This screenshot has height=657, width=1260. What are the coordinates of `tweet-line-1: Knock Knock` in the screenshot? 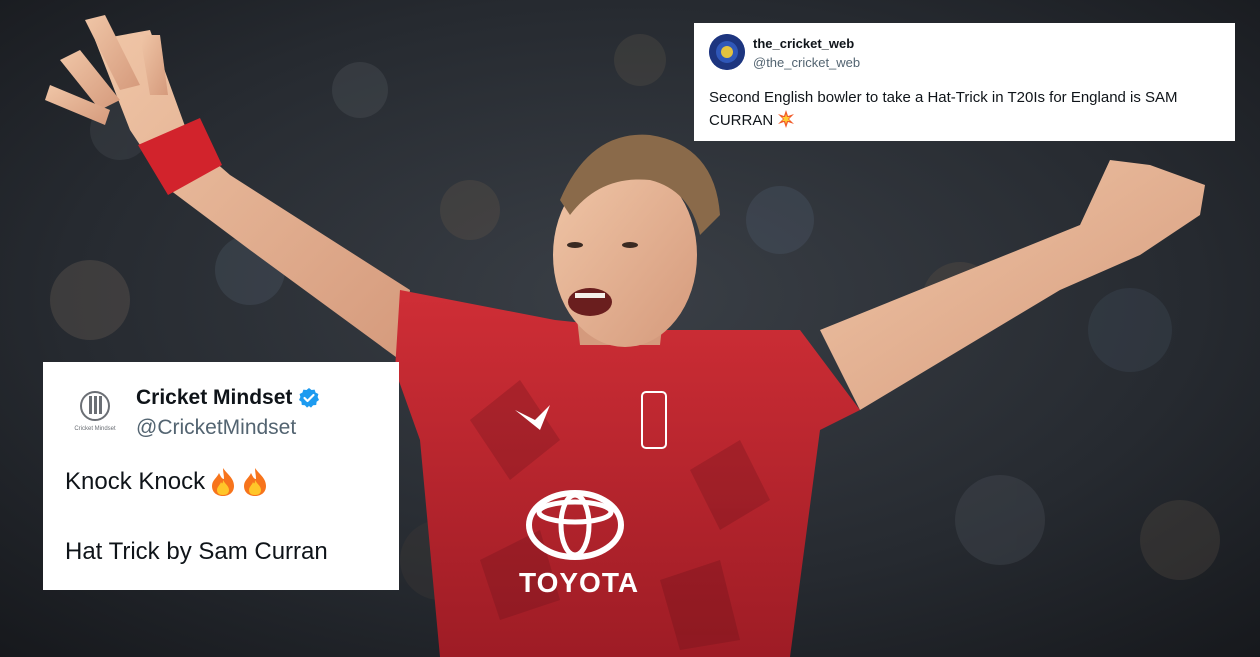 It's located at (167, 482).